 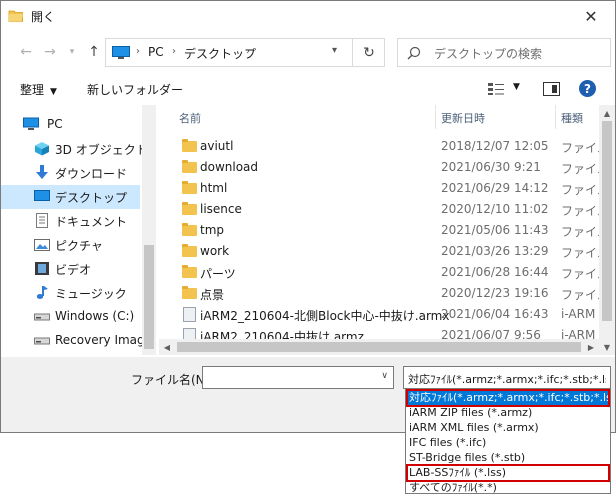 I want to click on arrow-up-icon: ↑, so click(x=94, y=52).